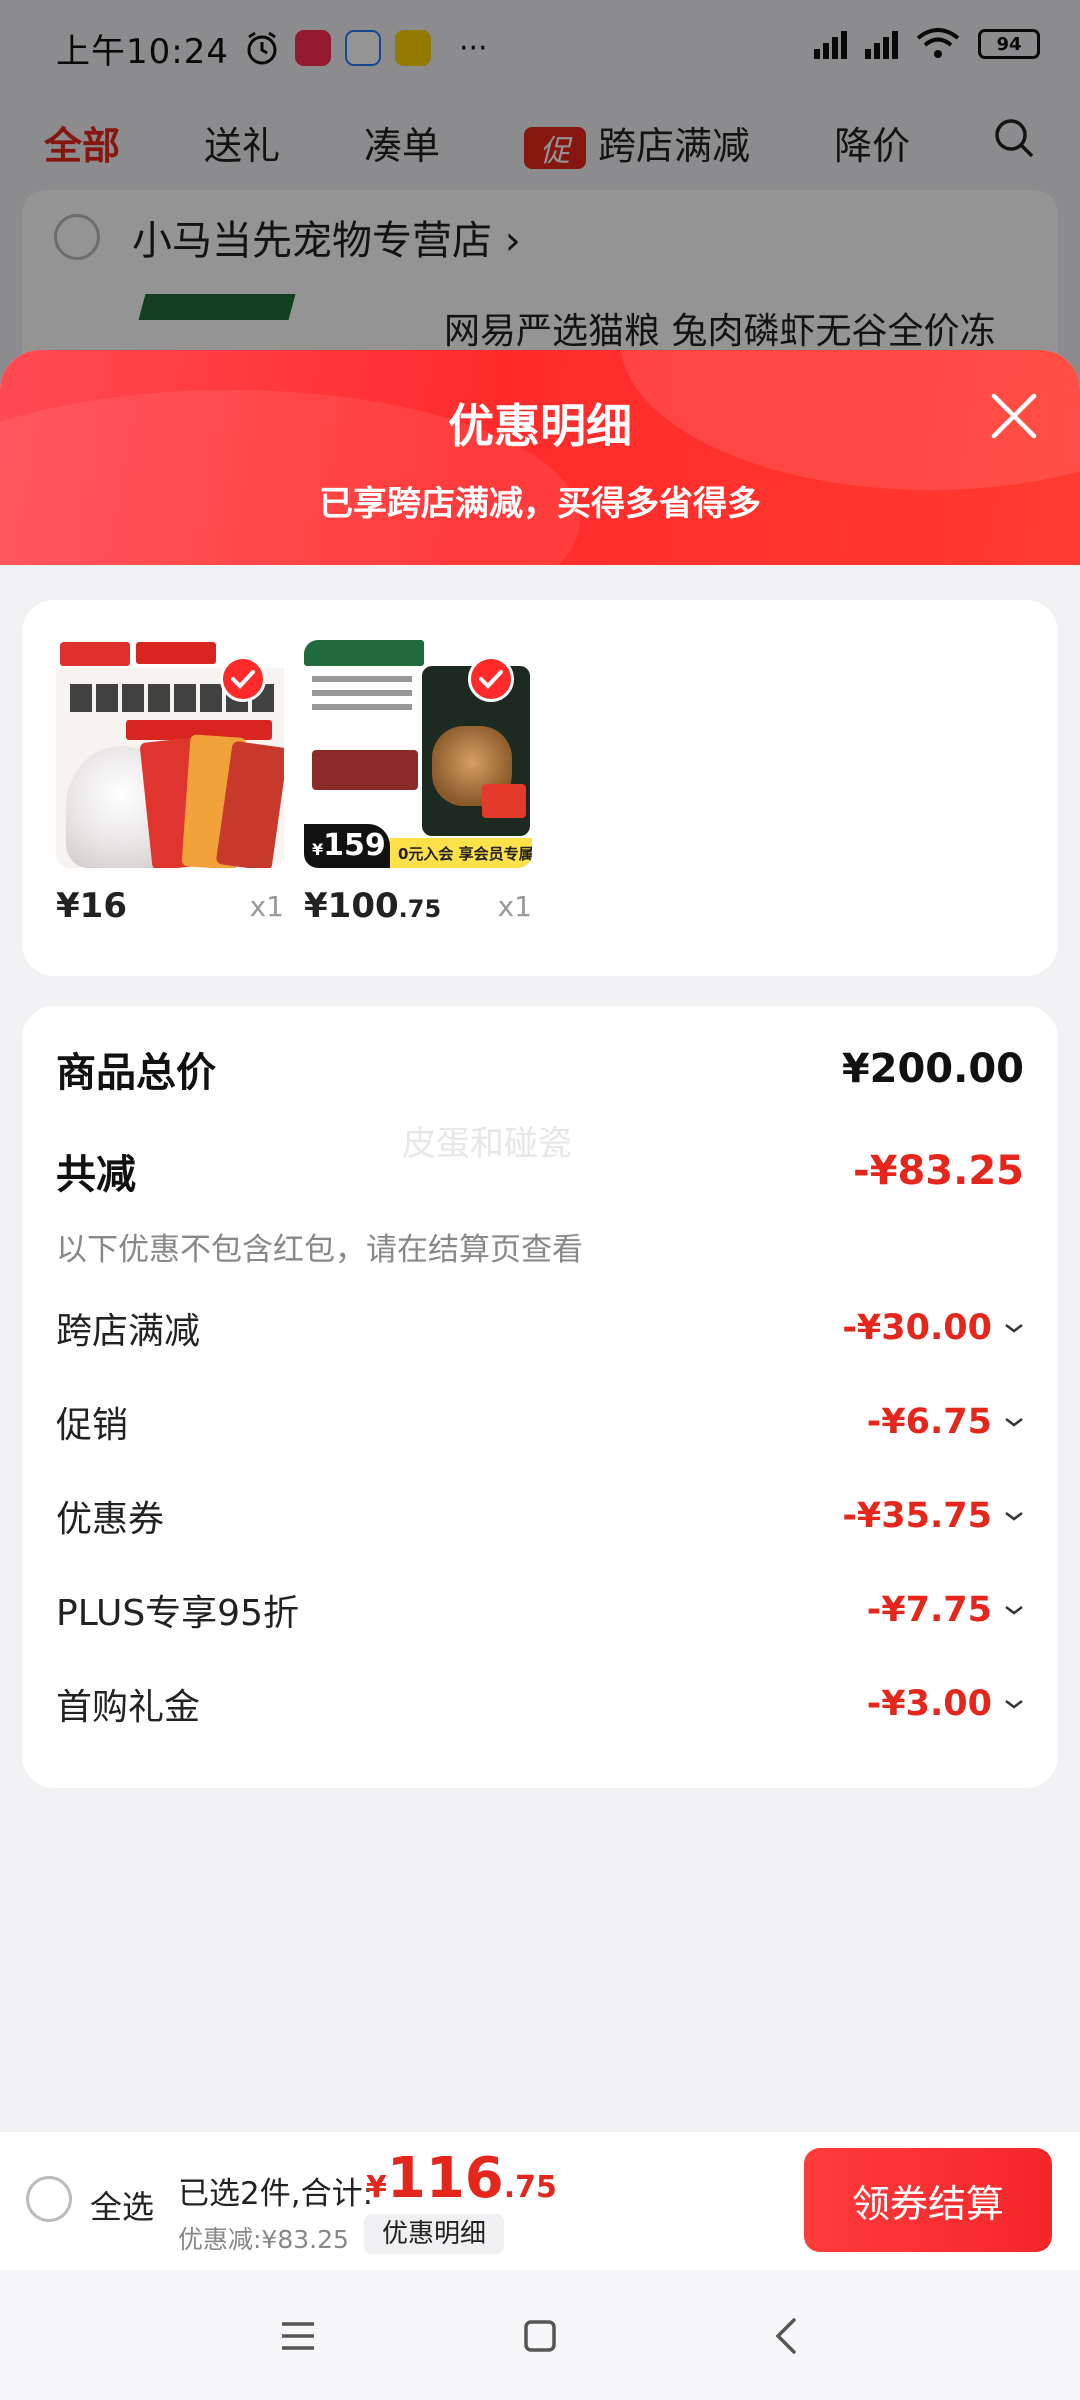  I want to click on discount-row-coupon: 优惠券 -¥35.75, so click(540, 1516).